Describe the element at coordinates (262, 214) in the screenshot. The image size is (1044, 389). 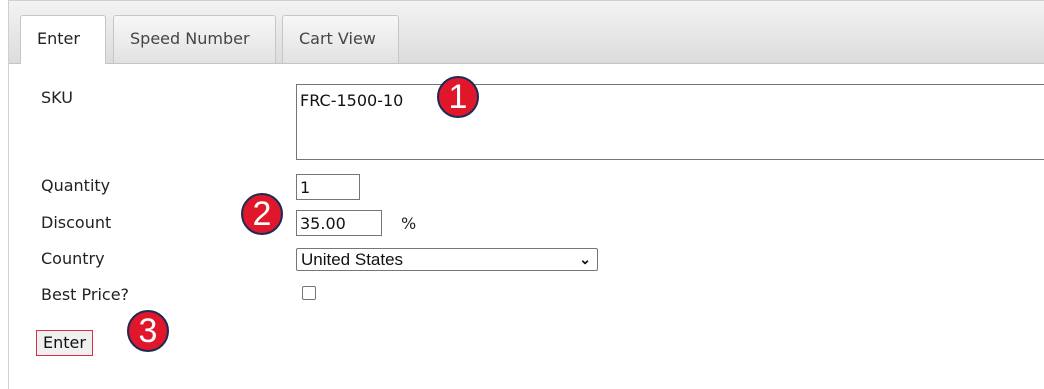
I see `callout-marker-2: 2` at that location.